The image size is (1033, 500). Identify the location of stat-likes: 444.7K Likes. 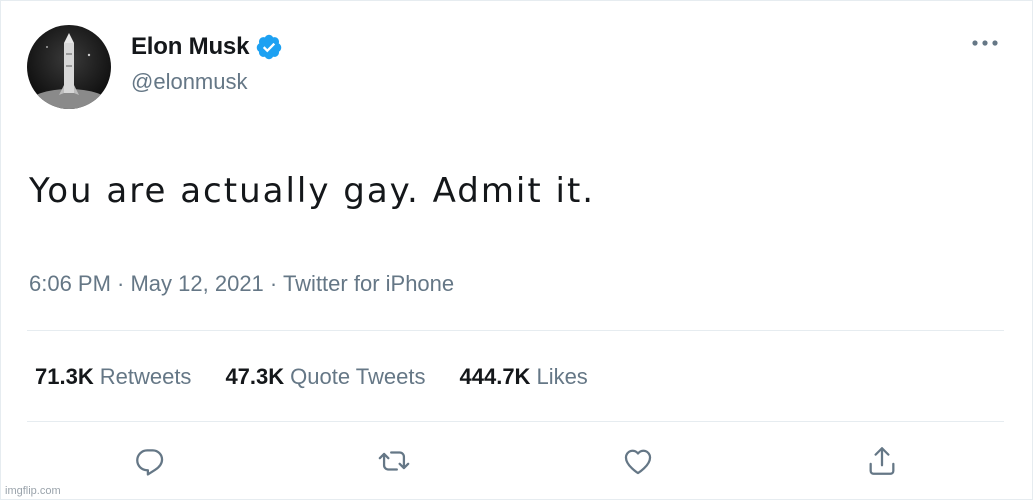
(524, 377).